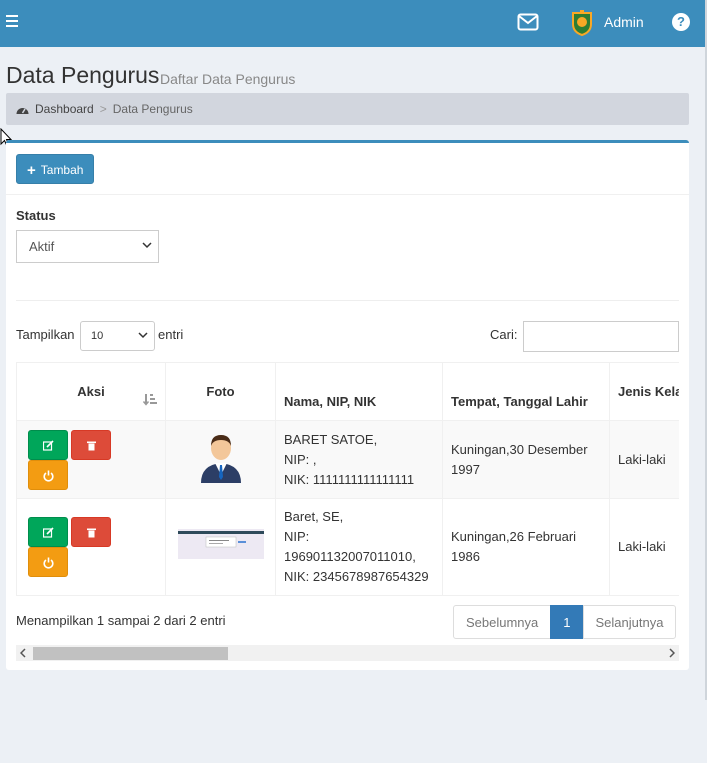 The width and height of the screenshot is (707, 763). What do you see at coordinates (12, 21) in the screenshot?
I see `hamburger-icon` at bounding box center [12, 21].